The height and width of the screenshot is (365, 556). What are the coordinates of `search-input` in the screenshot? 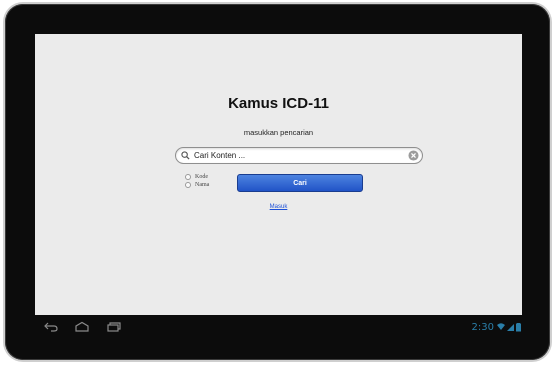 It's located at (296, 155).